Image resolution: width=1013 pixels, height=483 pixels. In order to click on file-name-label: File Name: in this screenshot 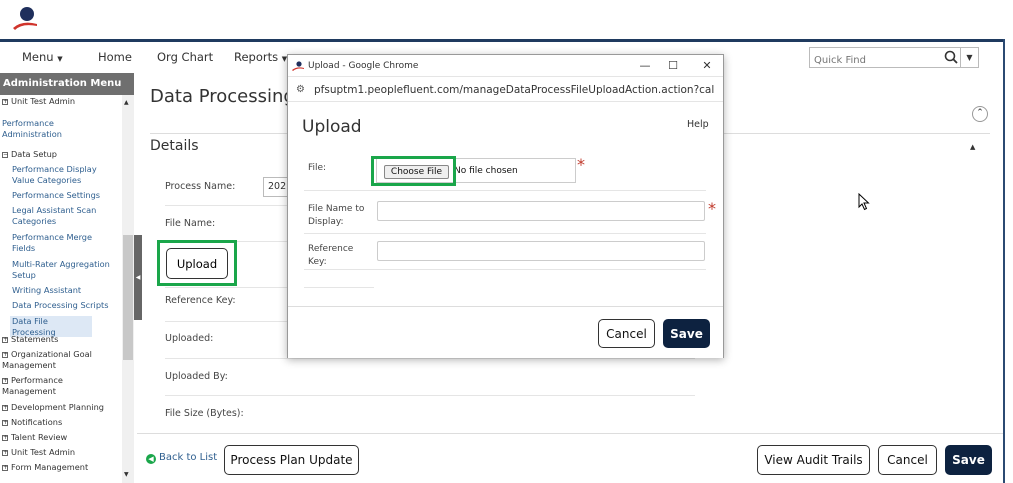, I will do `click(190, 223)`.